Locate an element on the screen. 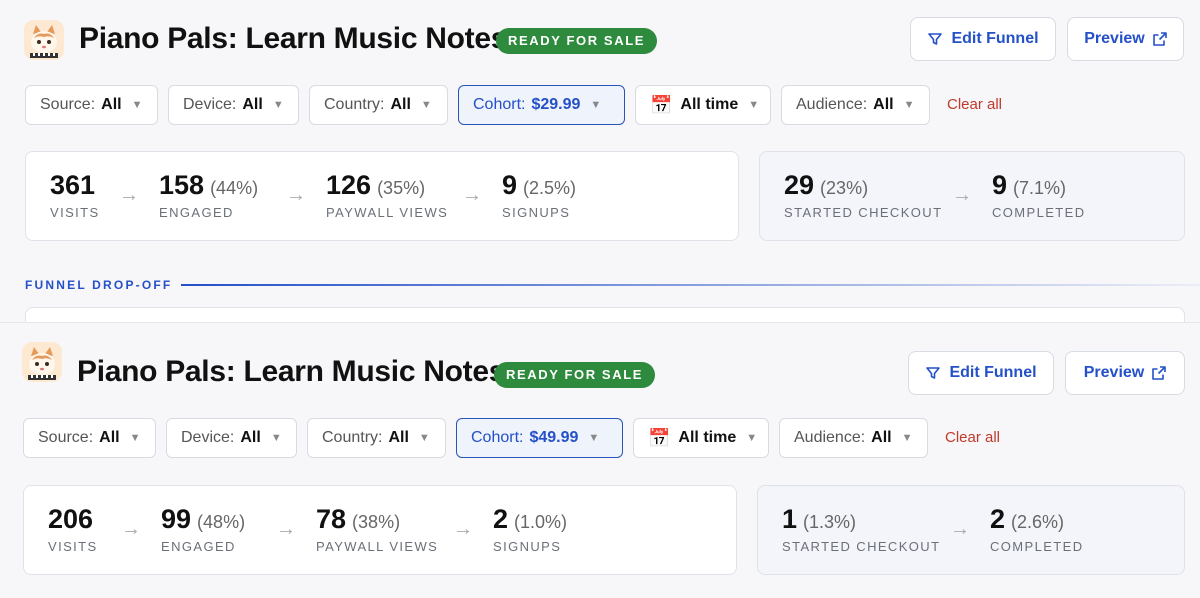 This screenshot has height=598, width=1200. metric-value: 206 is located at coordinates (71, 519).